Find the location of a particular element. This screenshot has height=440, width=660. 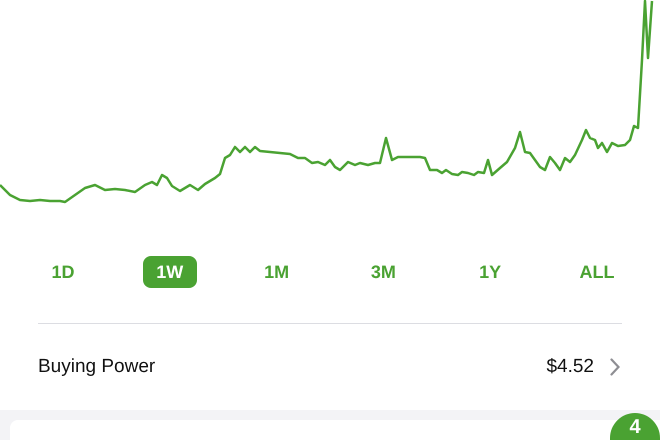

notification-badge: 4 is located at coordinates (635, 426).